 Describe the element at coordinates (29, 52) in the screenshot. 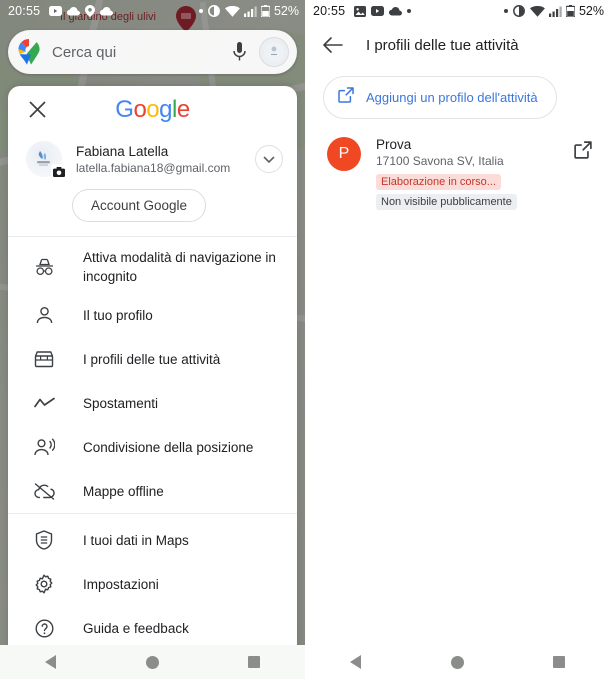

I see `google-maps-pin-icon` at that location.